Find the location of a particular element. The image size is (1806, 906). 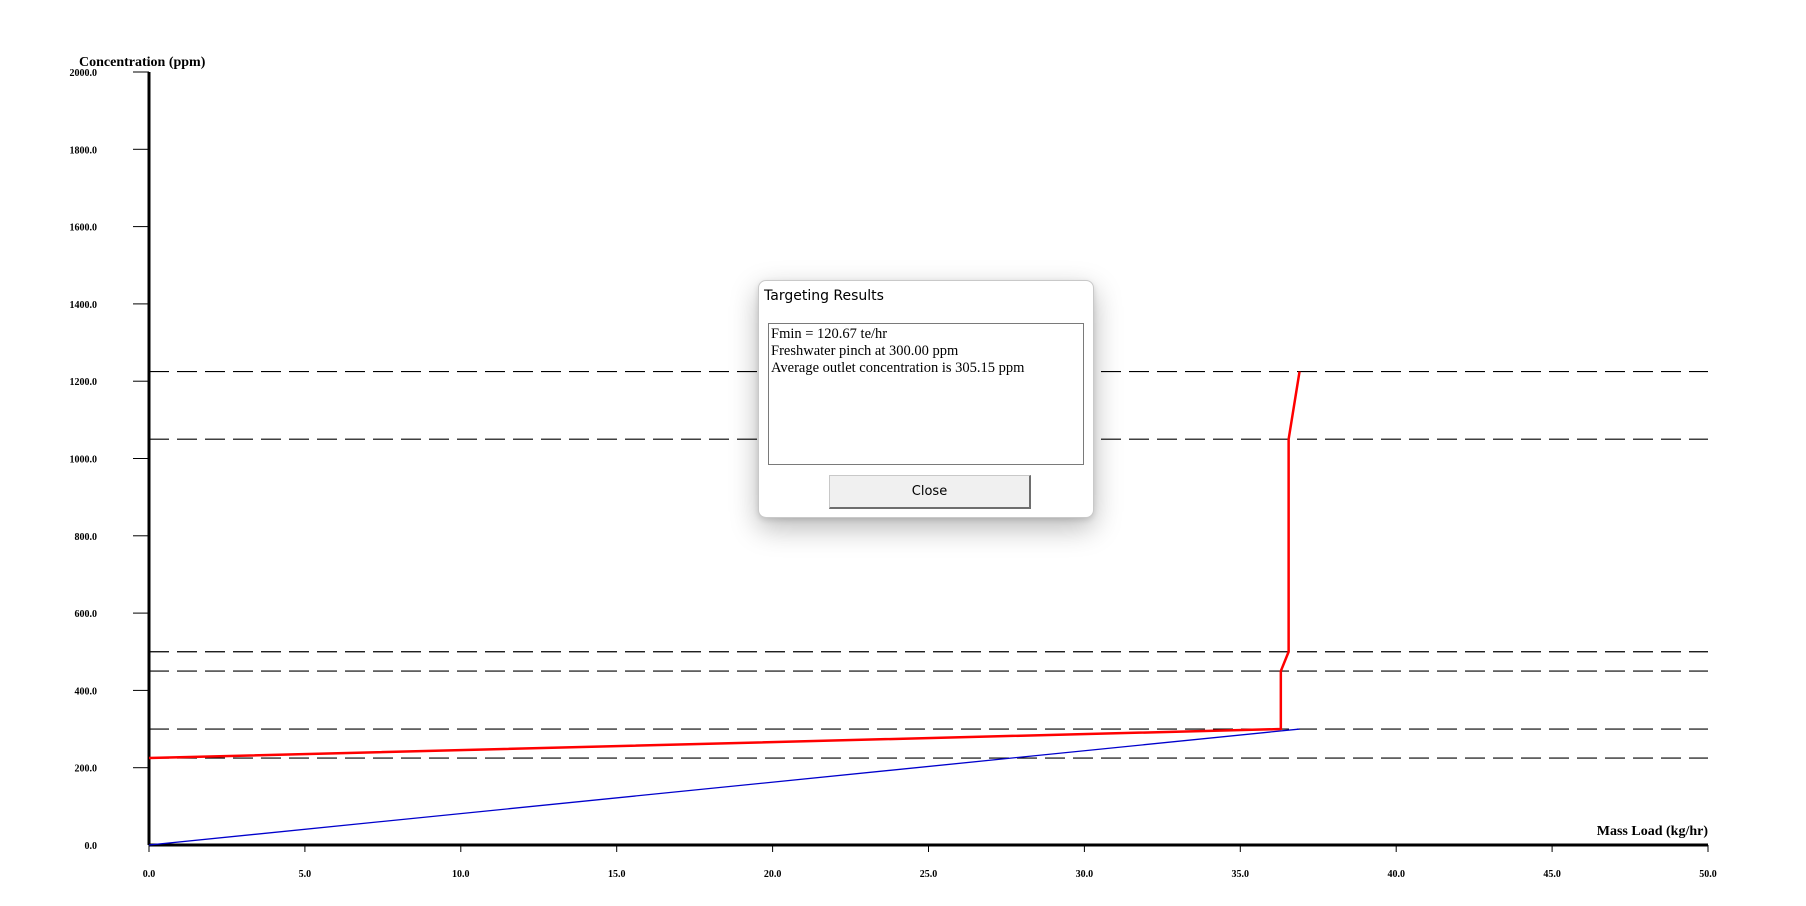

y-tick-label: 600.0 is located at coordinates (86, 614).